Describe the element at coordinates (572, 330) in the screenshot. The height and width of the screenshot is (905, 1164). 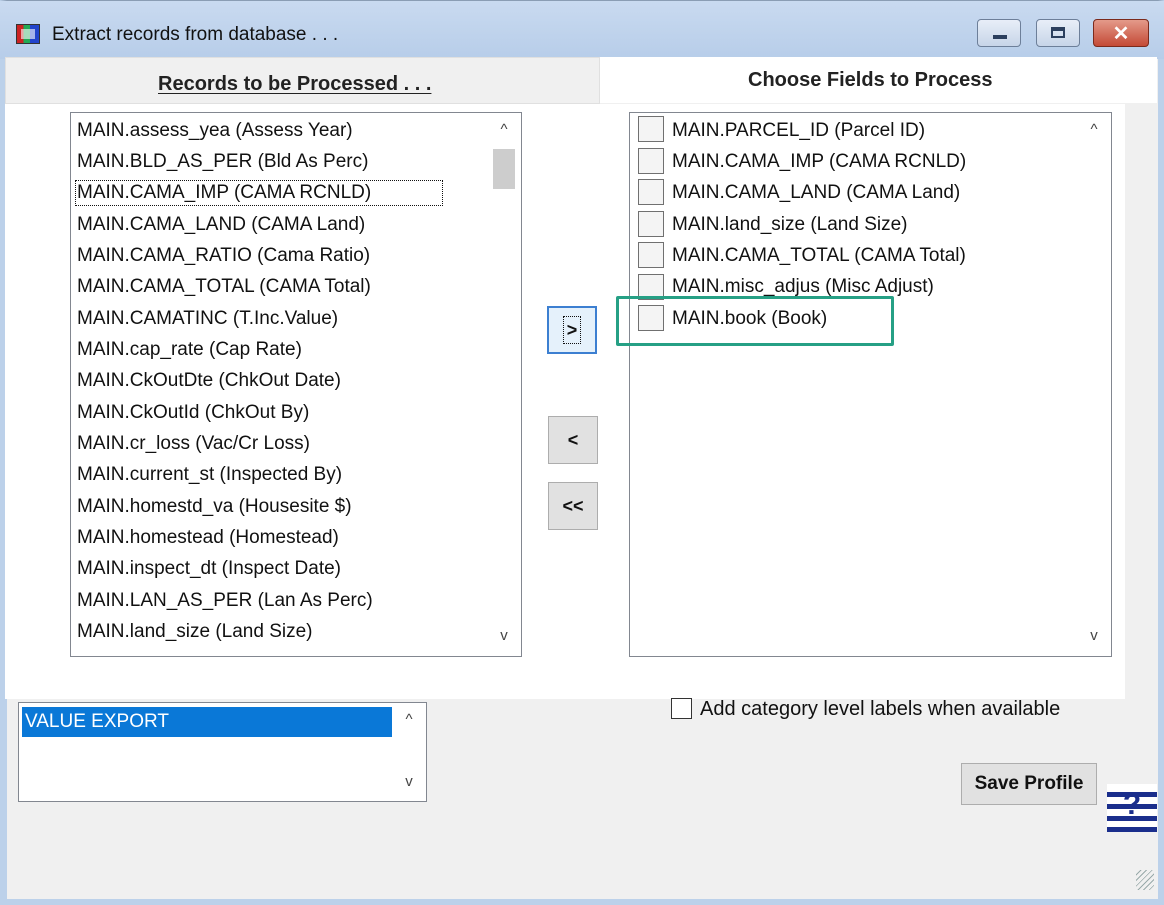
I see `add-field-button: >` at that location.